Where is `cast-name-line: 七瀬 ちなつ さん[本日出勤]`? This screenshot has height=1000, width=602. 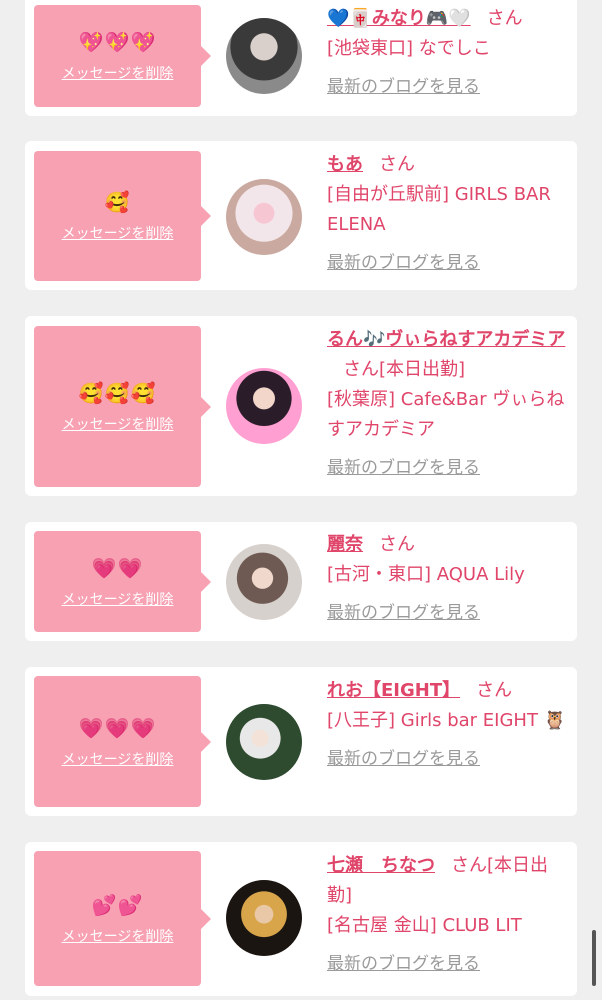 cast-name-line: 七瀬 ちなつ さん[本日出勤] is located at coordinates (447, 881).